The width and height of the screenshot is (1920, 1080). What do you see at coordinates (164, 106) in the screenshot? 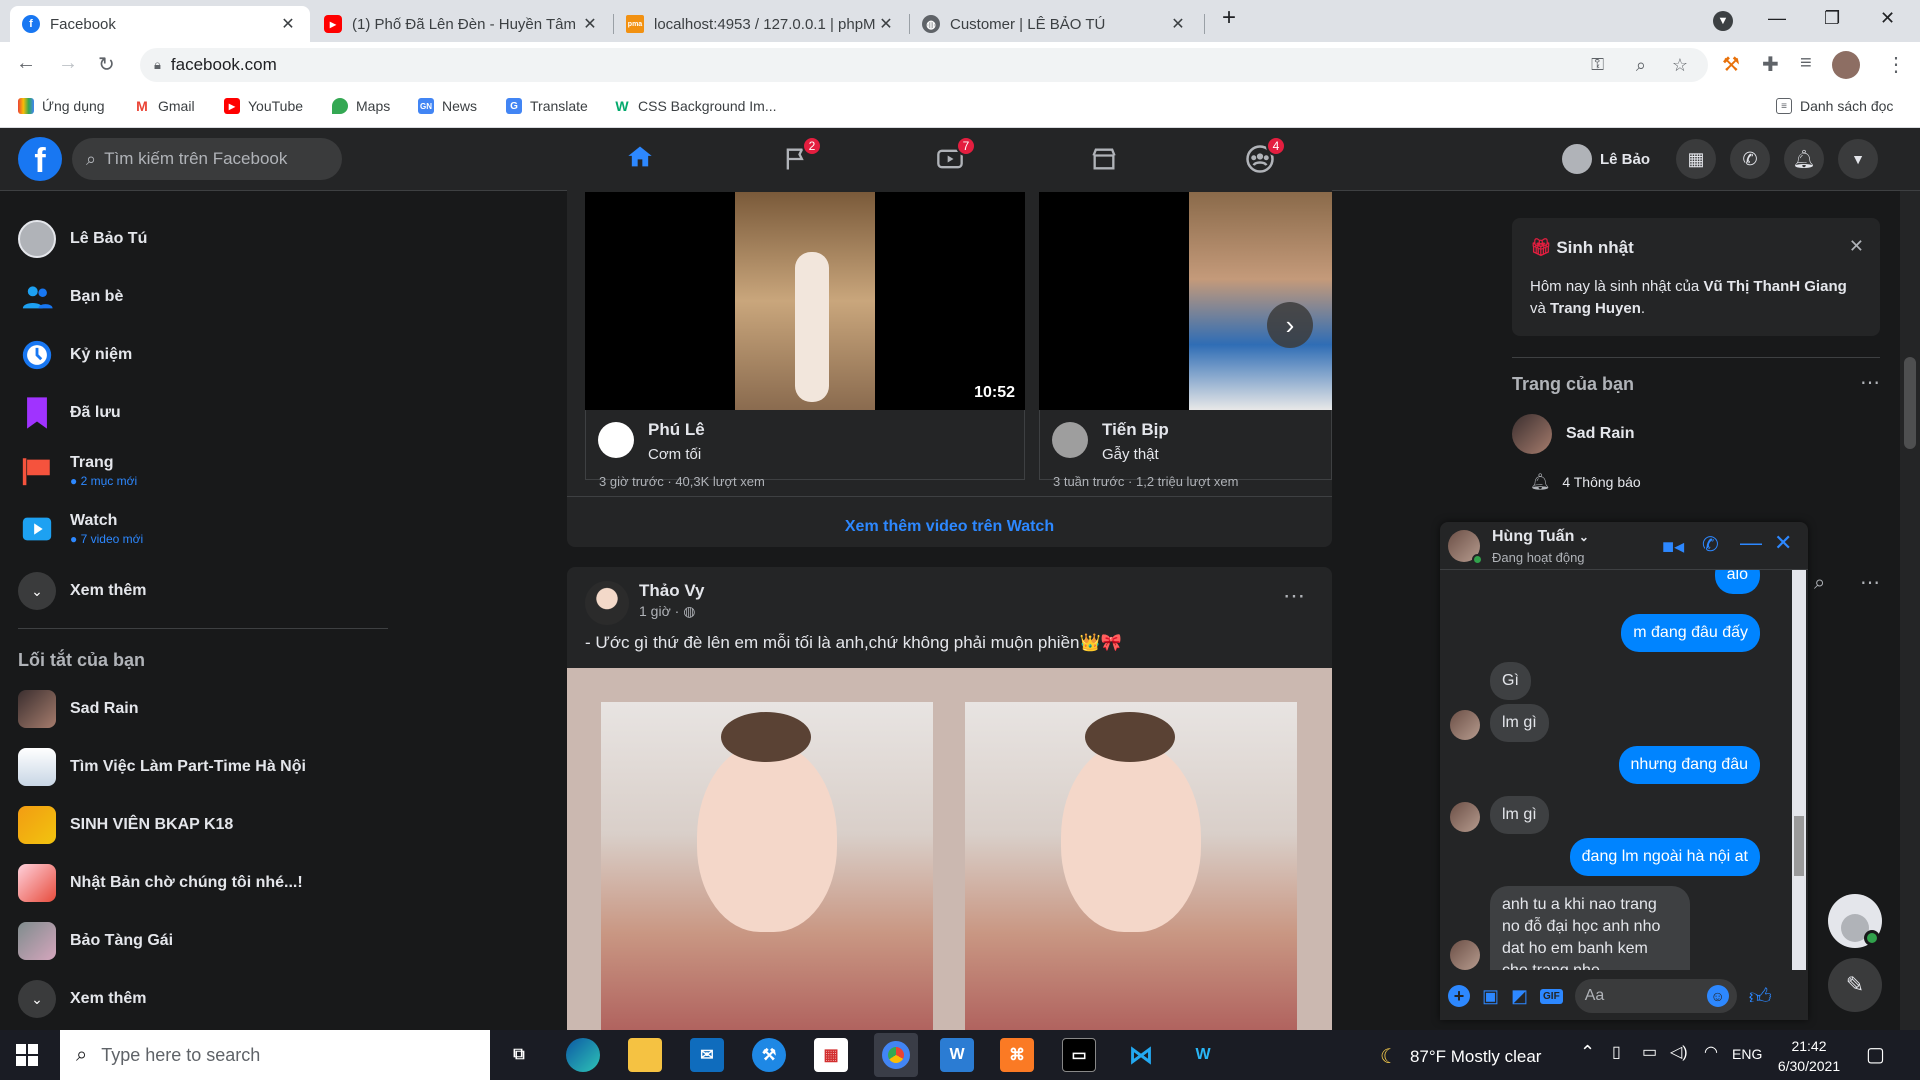
I see `bookmark-gmail: M Gmail` at bounding box center [164, 106].